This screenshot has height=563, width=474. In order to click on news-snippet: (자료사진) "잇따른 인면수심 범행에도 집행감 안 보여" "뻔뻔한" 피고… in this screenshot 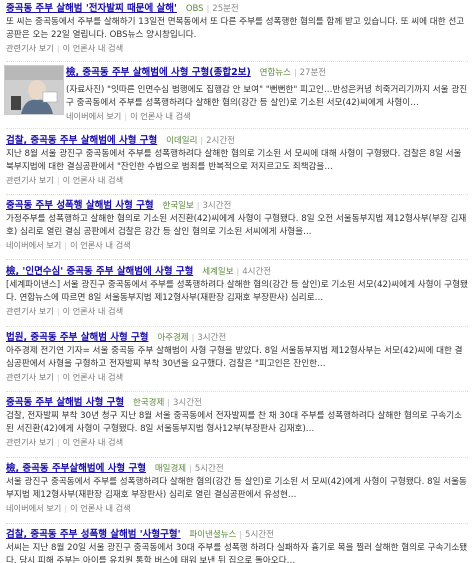, I will do `click(267, 96)`.